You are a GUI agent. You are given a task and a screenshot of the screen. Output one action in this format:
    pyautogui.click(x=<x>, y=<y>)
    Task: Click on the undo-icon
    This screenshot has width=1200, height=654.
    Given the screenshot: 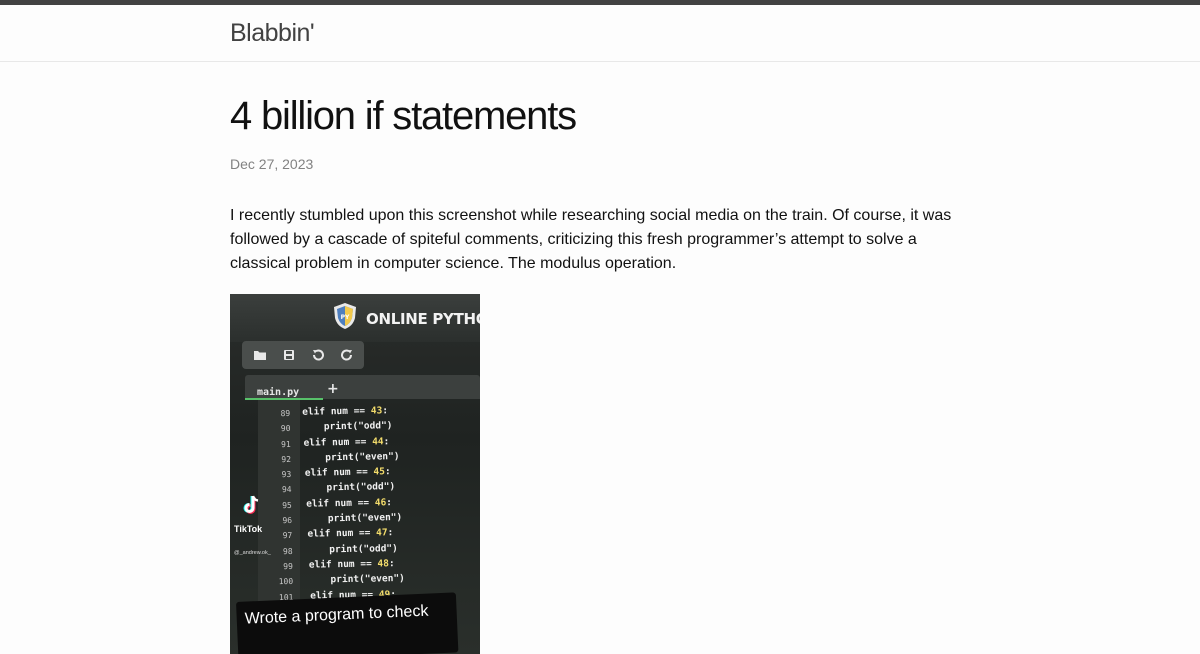 What is the action you would take?
    pyautogui.click(x=318, y=355)
    